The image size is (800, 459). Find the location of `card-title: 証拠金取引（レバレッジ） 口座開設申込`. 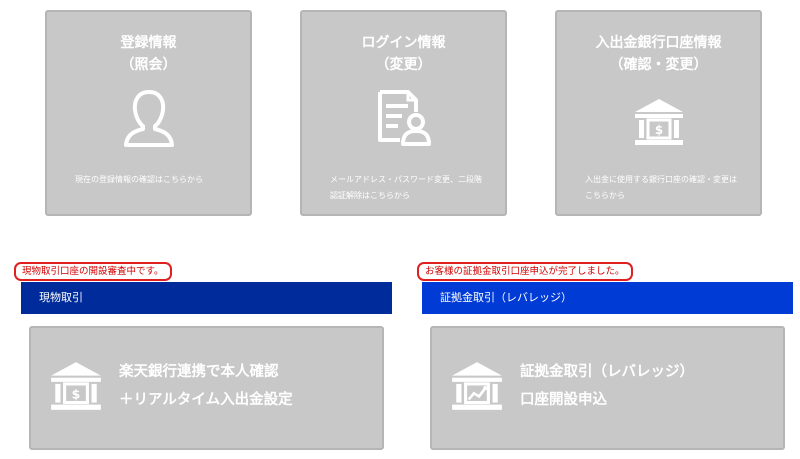

card-title: 証拠金取引（レバレッジ） 口座開設申込 is located at coordinates (607, 386).